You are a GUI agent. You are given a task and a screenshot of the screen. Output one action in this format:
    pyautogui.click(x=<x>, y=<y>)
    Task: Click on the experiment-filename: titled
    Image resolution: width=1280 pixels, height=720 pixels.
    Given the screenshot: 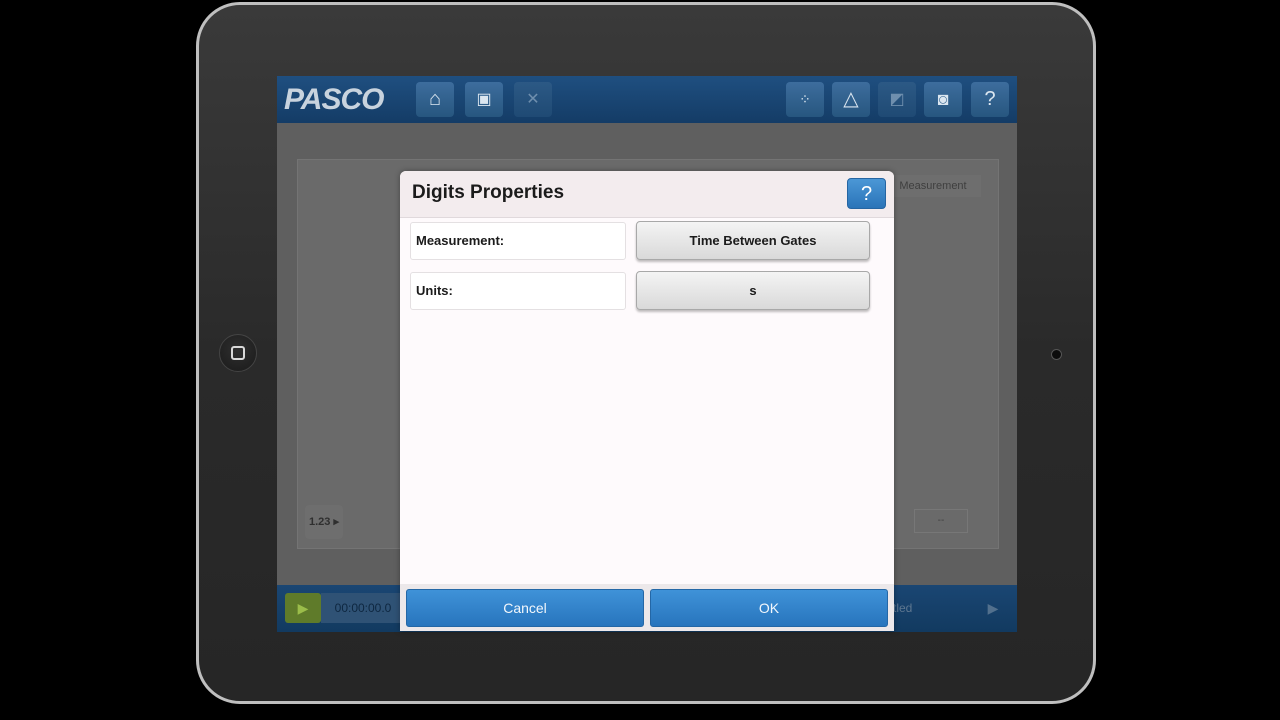 What is the action you would take?
    pyautogui.click(x=900, y=608)
    